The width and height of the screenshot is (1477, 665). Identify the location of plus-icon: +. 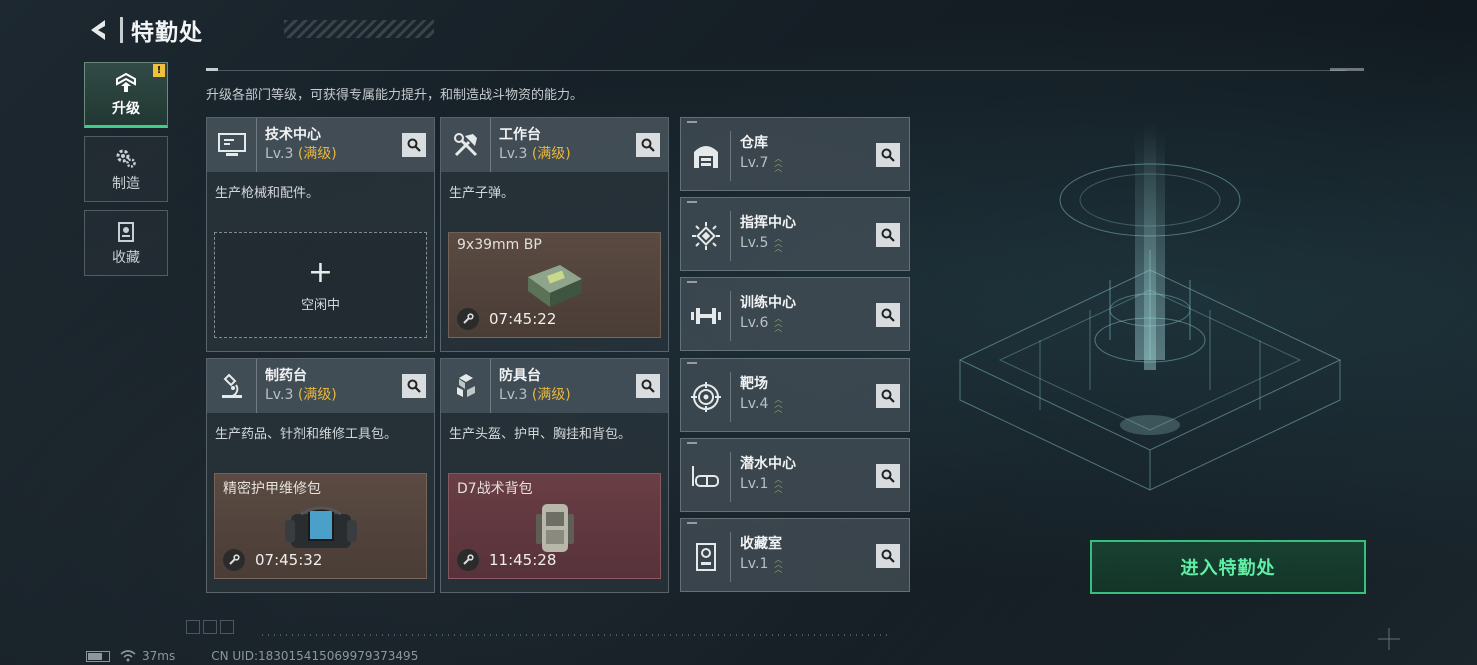
(320, 272).